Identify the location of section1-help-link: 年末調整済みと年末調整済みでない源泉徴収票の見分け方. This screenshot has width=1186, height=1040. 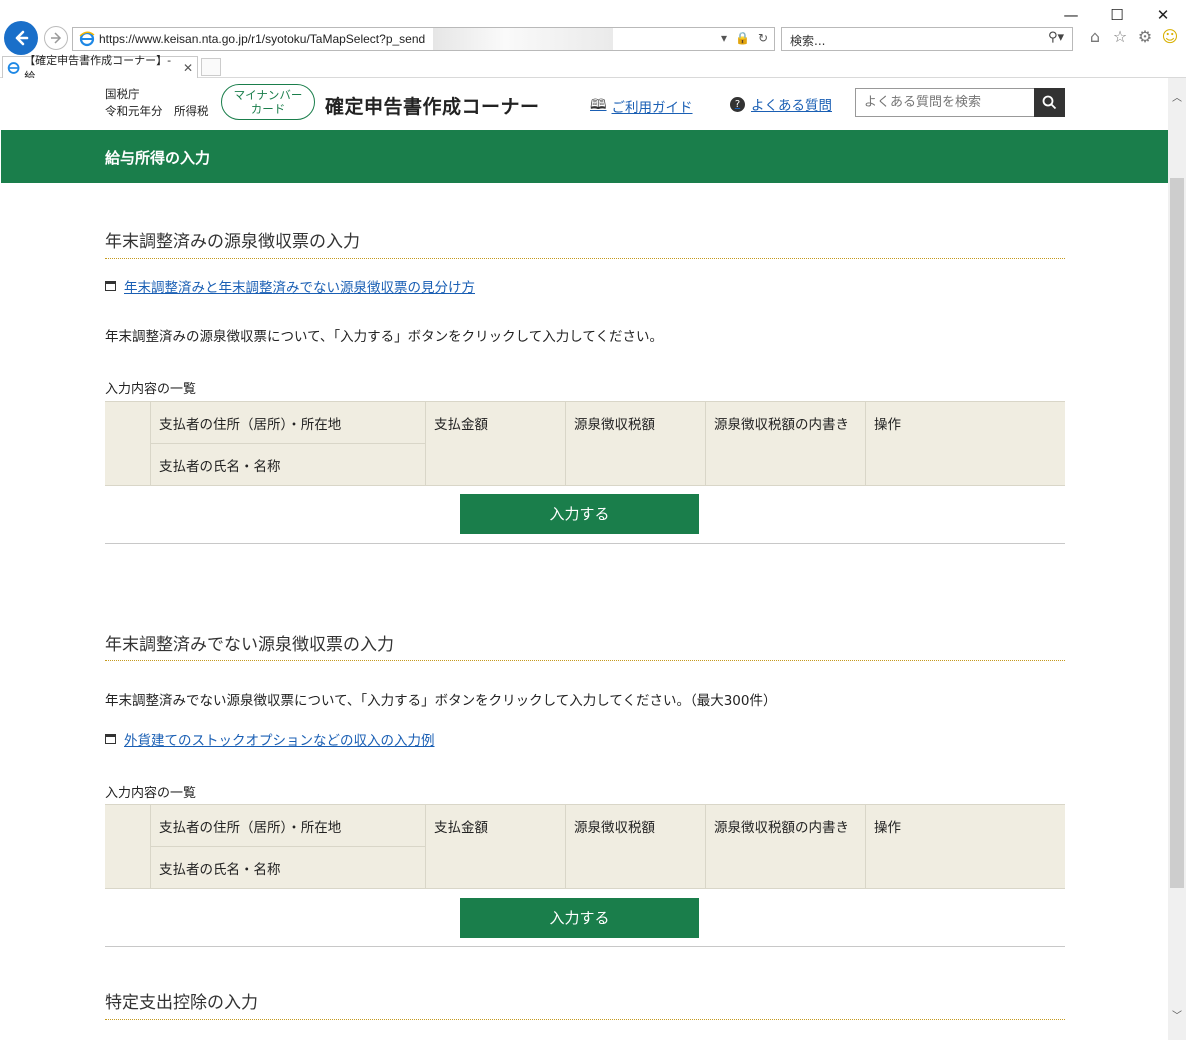
(290, 286).